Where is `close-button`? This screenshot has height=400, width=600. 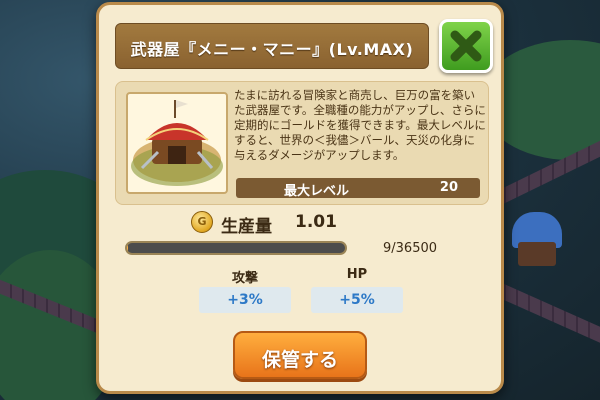
close-button is located at coordinates (466, 46).